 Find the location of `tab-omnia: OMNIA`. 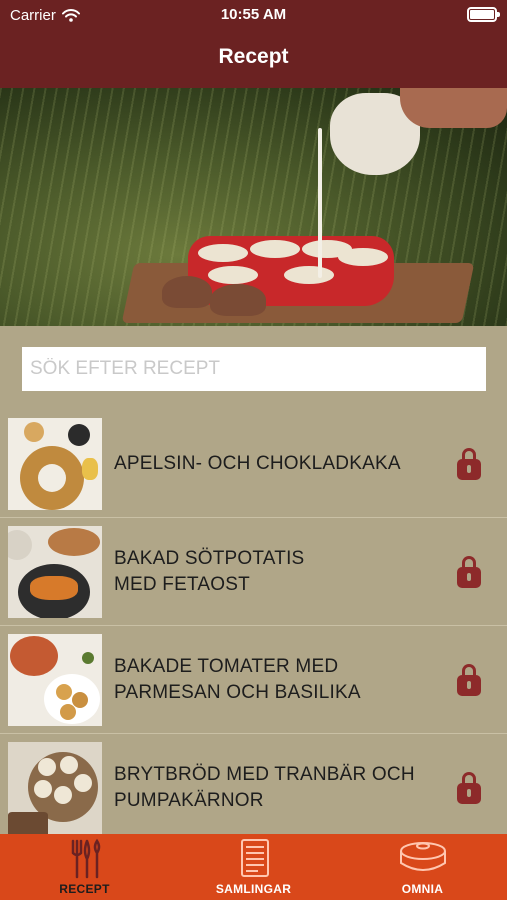

tab-omnia: OMNIA is located at coordinates (422, 867).